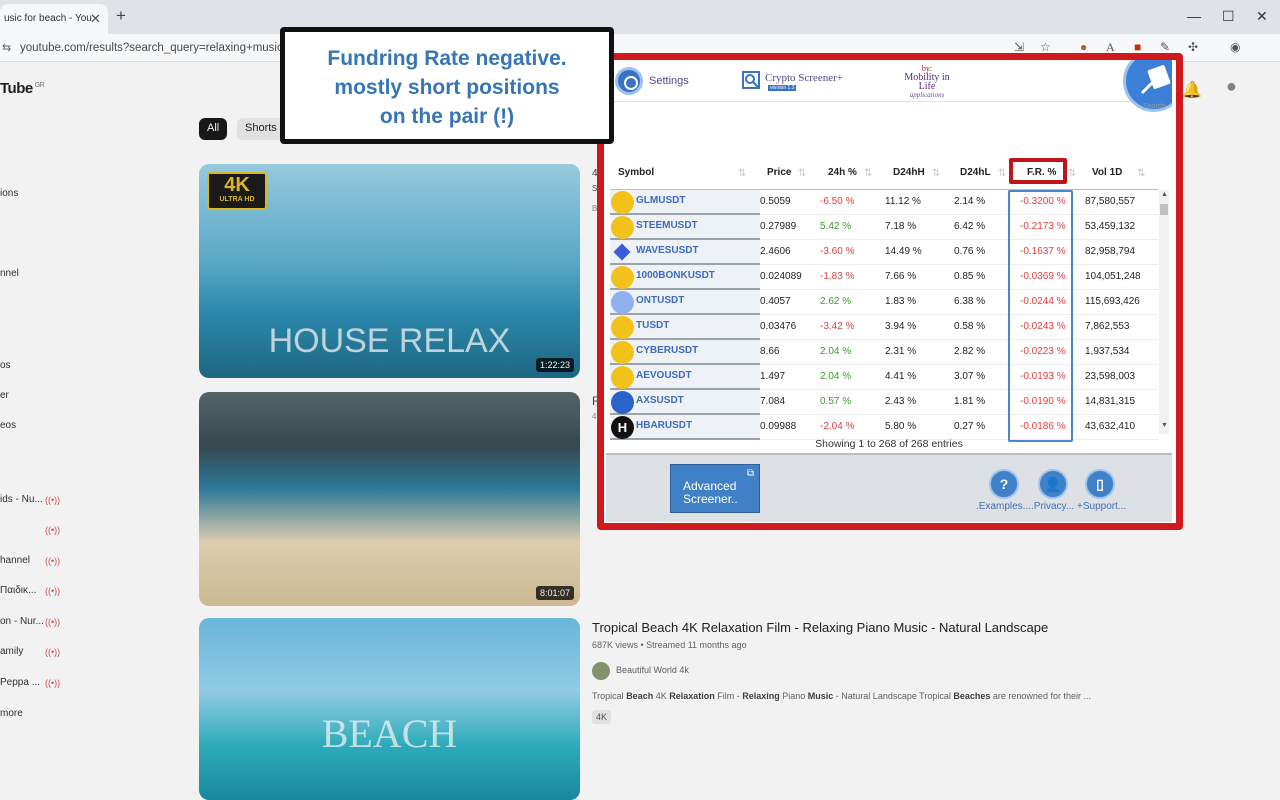 This screenshot has width=1280, height=800. What do you see at coordinates (1192, 90) in the screenshot?
I see `notifications-bell-icon: 🔔` at bounding box center [1192, 90].